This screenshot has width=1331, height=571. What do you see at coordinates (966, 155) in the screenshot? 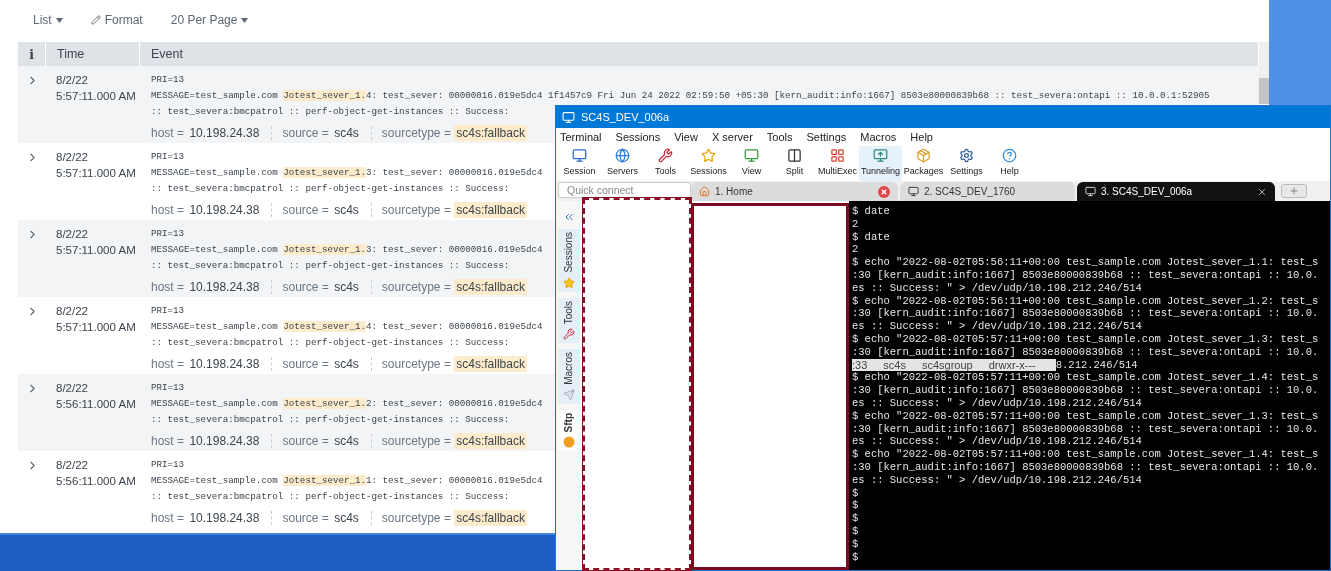
I see `gear-icon` at bounding box center [966, 155].